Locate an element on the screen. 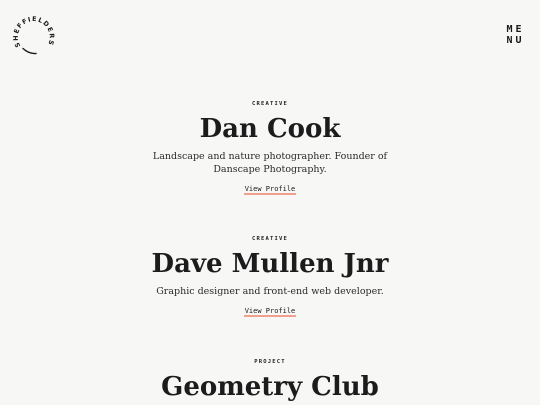  sheffielders-logo: SHEFFIELDERS is located at coordinates (34, 37).